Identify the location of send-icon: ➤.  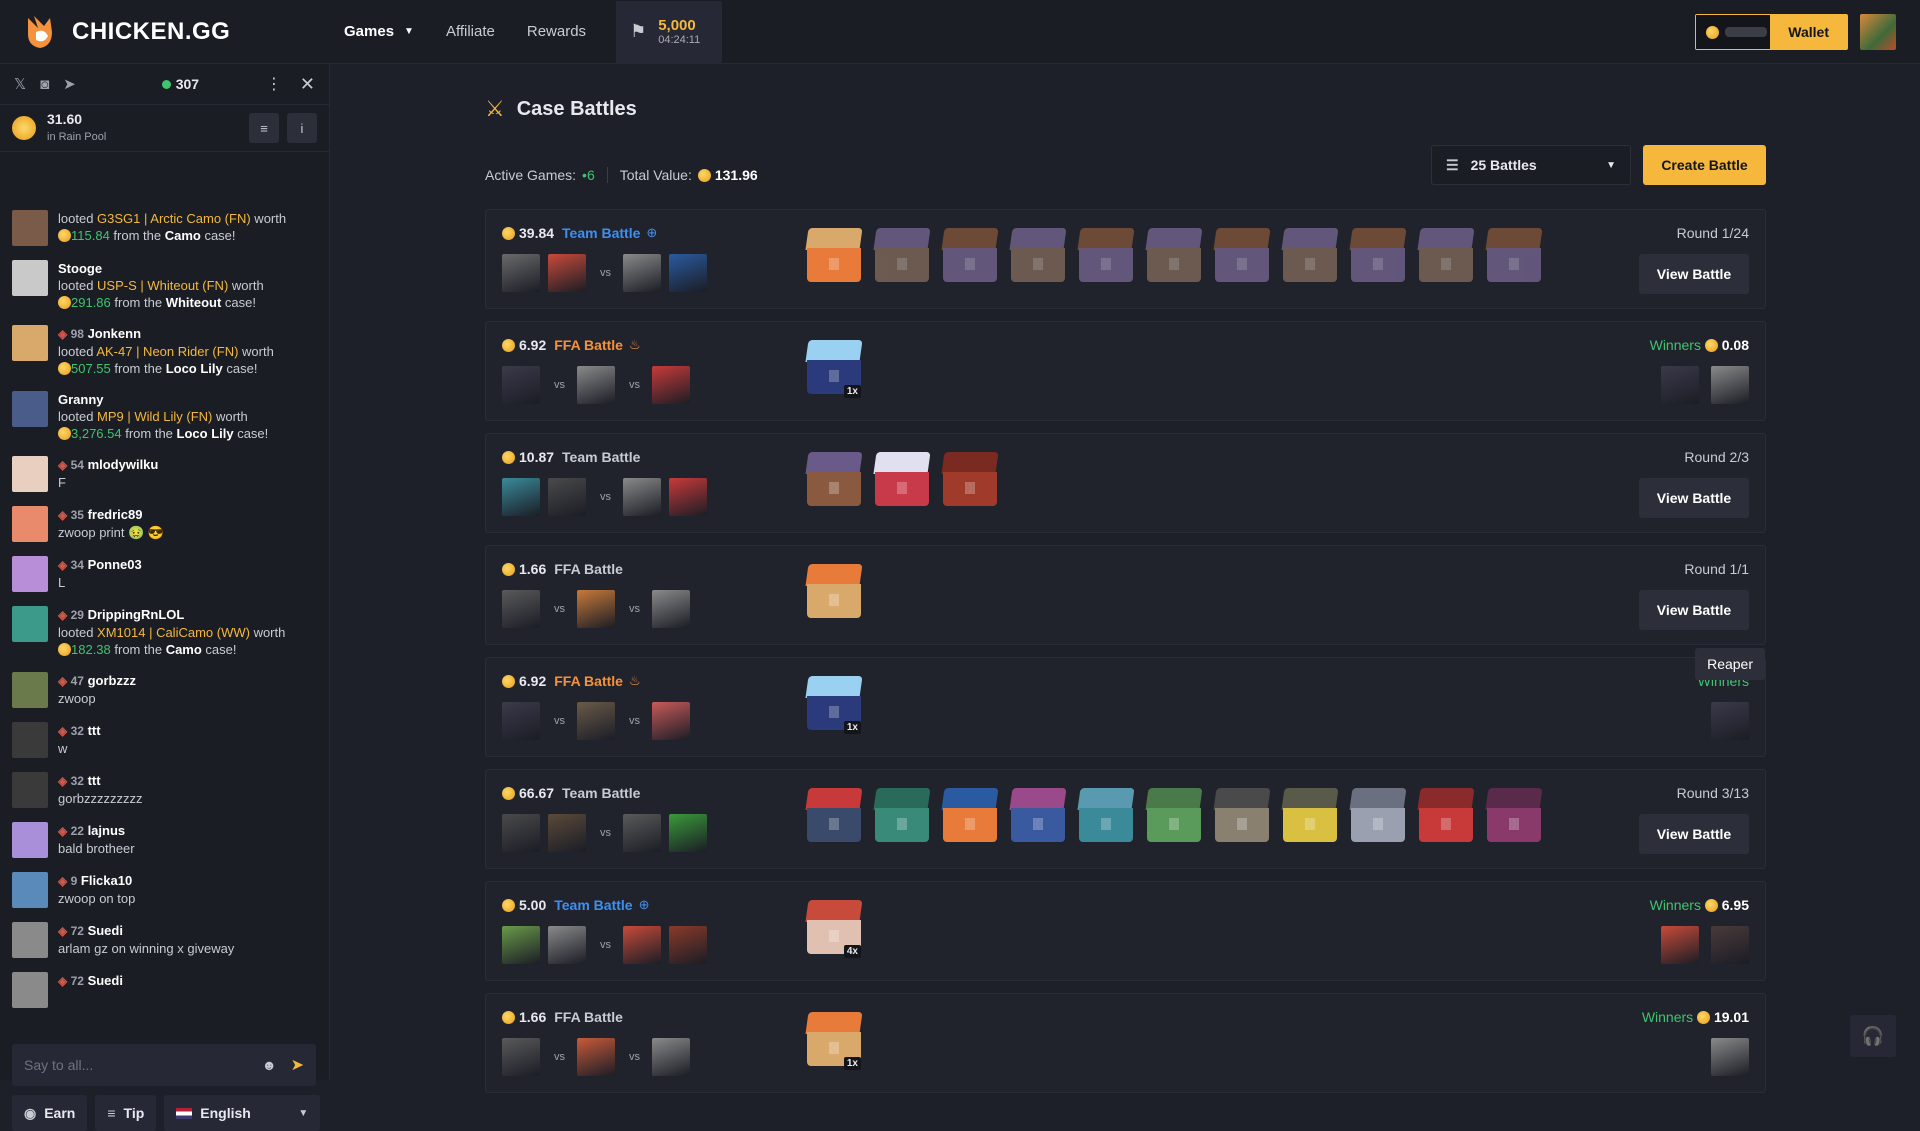
(297, 1065).